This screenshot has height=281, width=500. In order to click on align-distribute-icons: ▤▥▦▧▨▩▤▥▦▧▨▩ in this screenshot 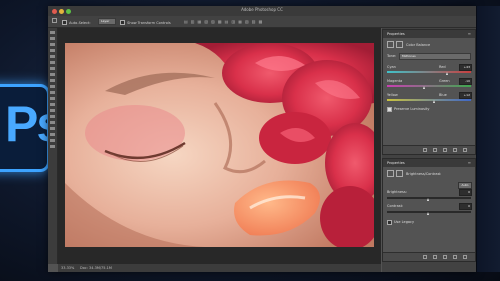, I will do `click(224, 21)`.